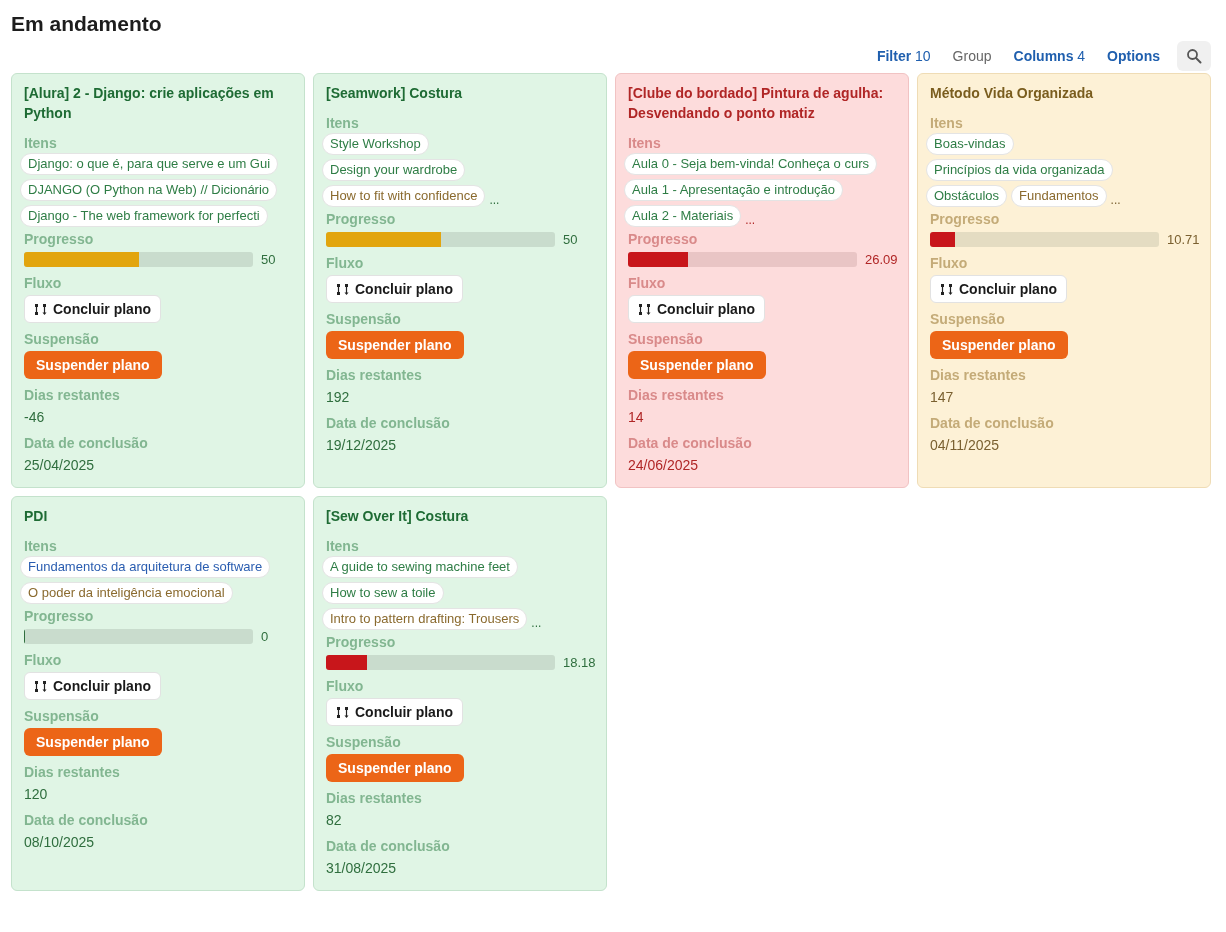 This screenshot has width=1226, height=932. What do you see at coordinates (1133, 56) in the screenshot?
I see `toolbar-button: Options` at bounding box center [1133, 56].